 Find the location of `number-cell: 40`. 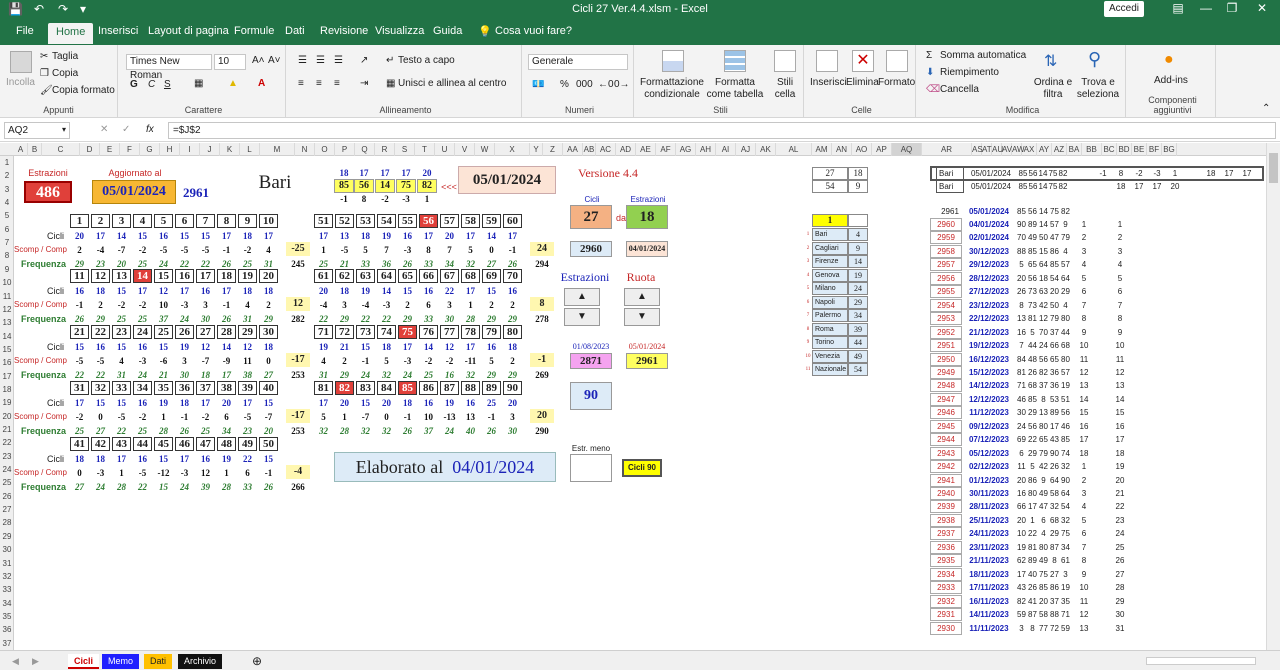

number-cell: 40 is located at coordinates (268, 388).